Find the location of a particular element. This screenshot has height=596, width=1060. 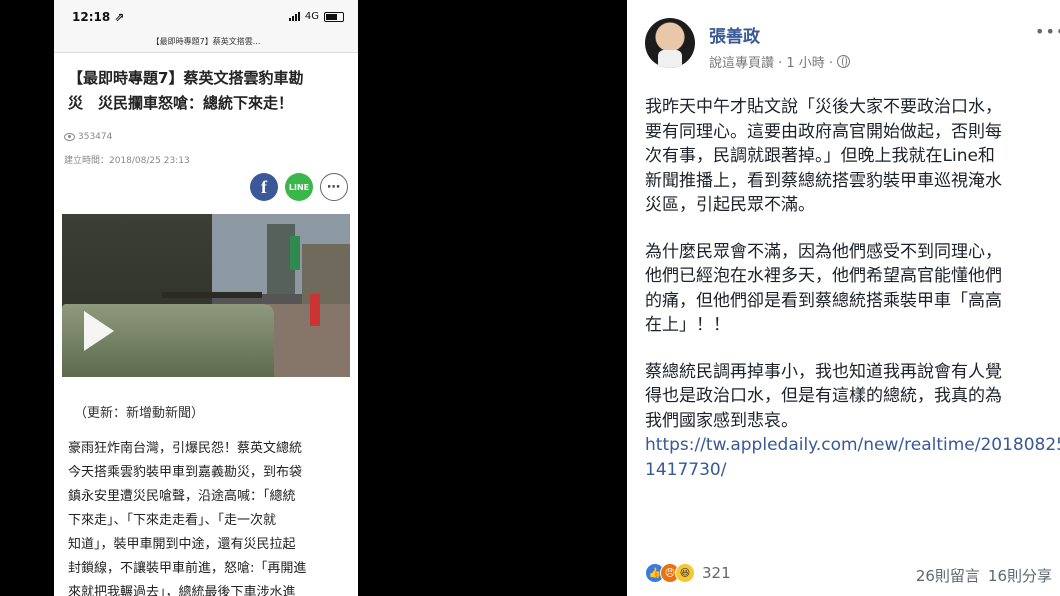

post-link: 1417730/ is located at coordinates (850, 470).